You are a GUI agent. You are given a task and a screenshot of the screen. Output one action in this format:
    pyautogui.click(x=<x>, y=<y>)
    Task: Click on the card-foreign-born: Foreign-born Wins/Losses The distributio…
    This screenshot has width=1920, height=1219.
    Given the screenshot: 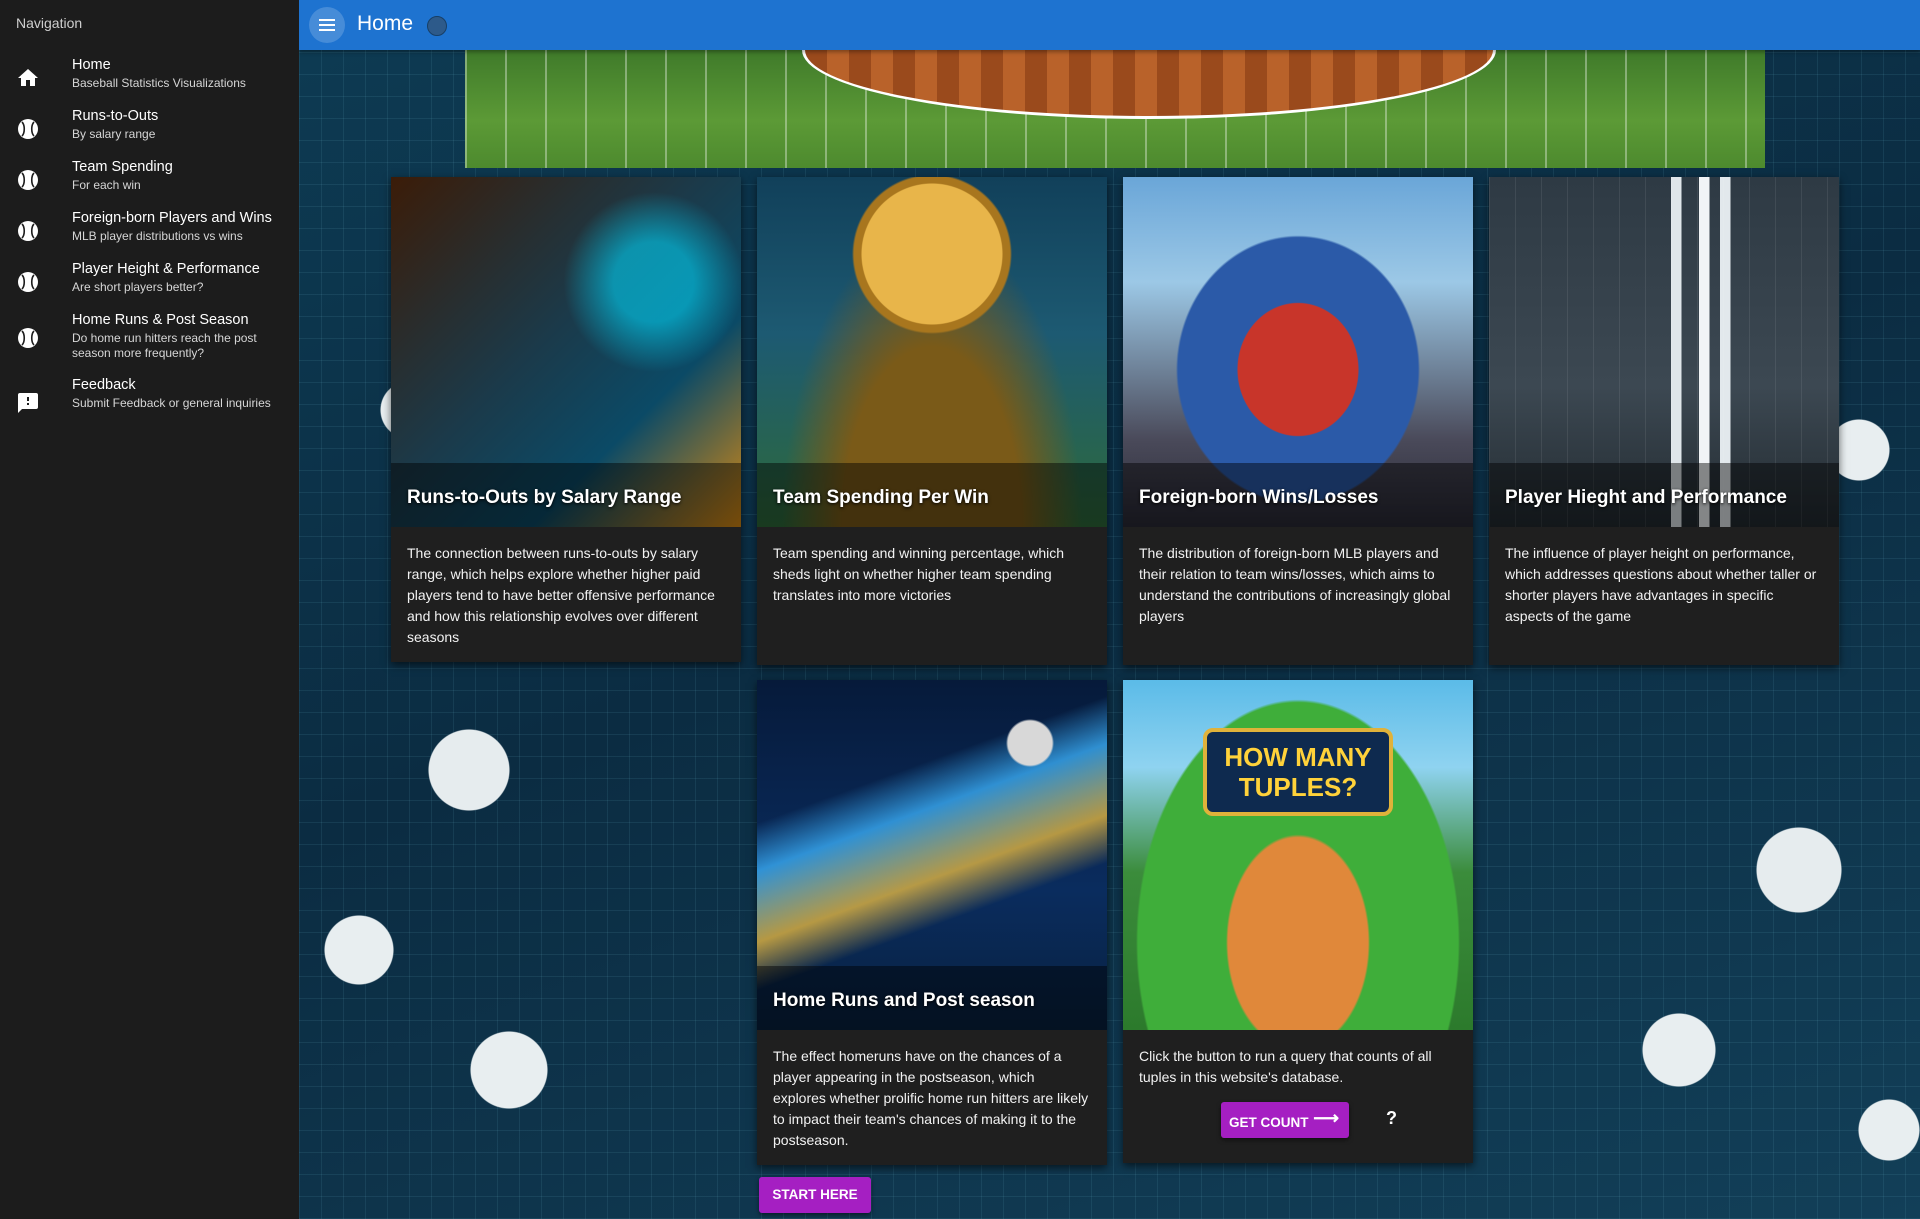 What is the action you would take?
    pyautogui.click(x=1298, y=421)
    